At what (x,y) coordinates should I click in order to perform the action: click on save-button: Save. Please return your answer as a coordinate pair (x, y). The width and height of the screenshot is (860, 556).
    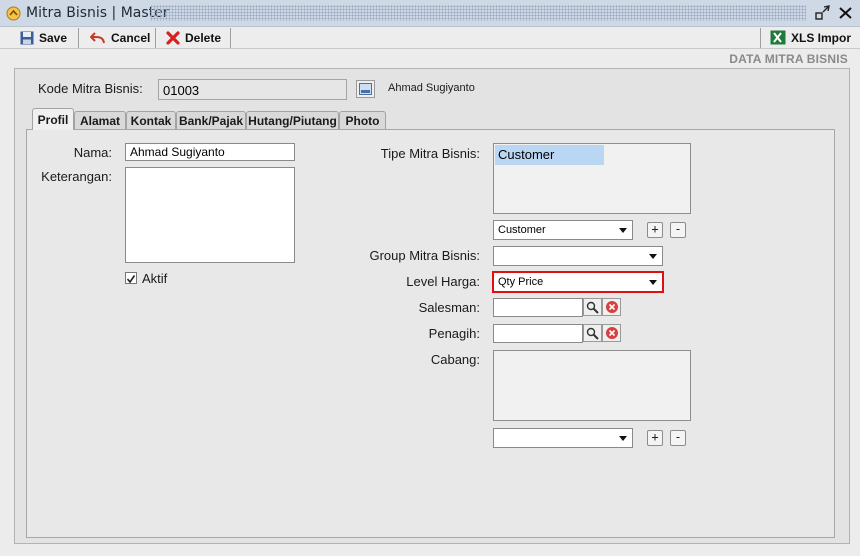
    Looking at the image, I should click on (43, 37).